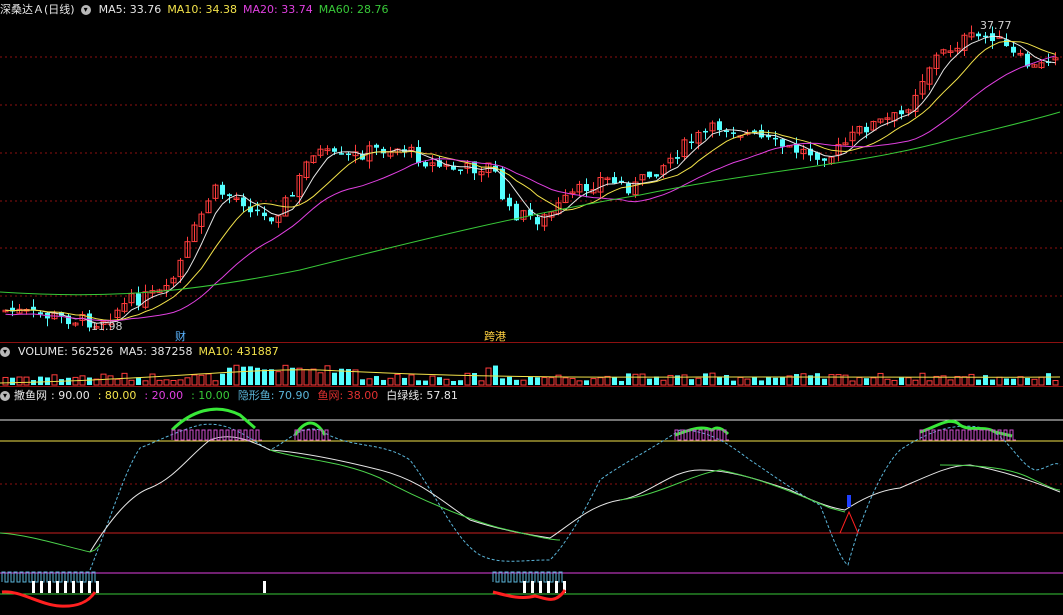 This screenshot has width=1063, height=615. What do you see at coordinates (180, 336) in the screenshot?
I see `finance-marker: 财` at bounding box center [180, 336].